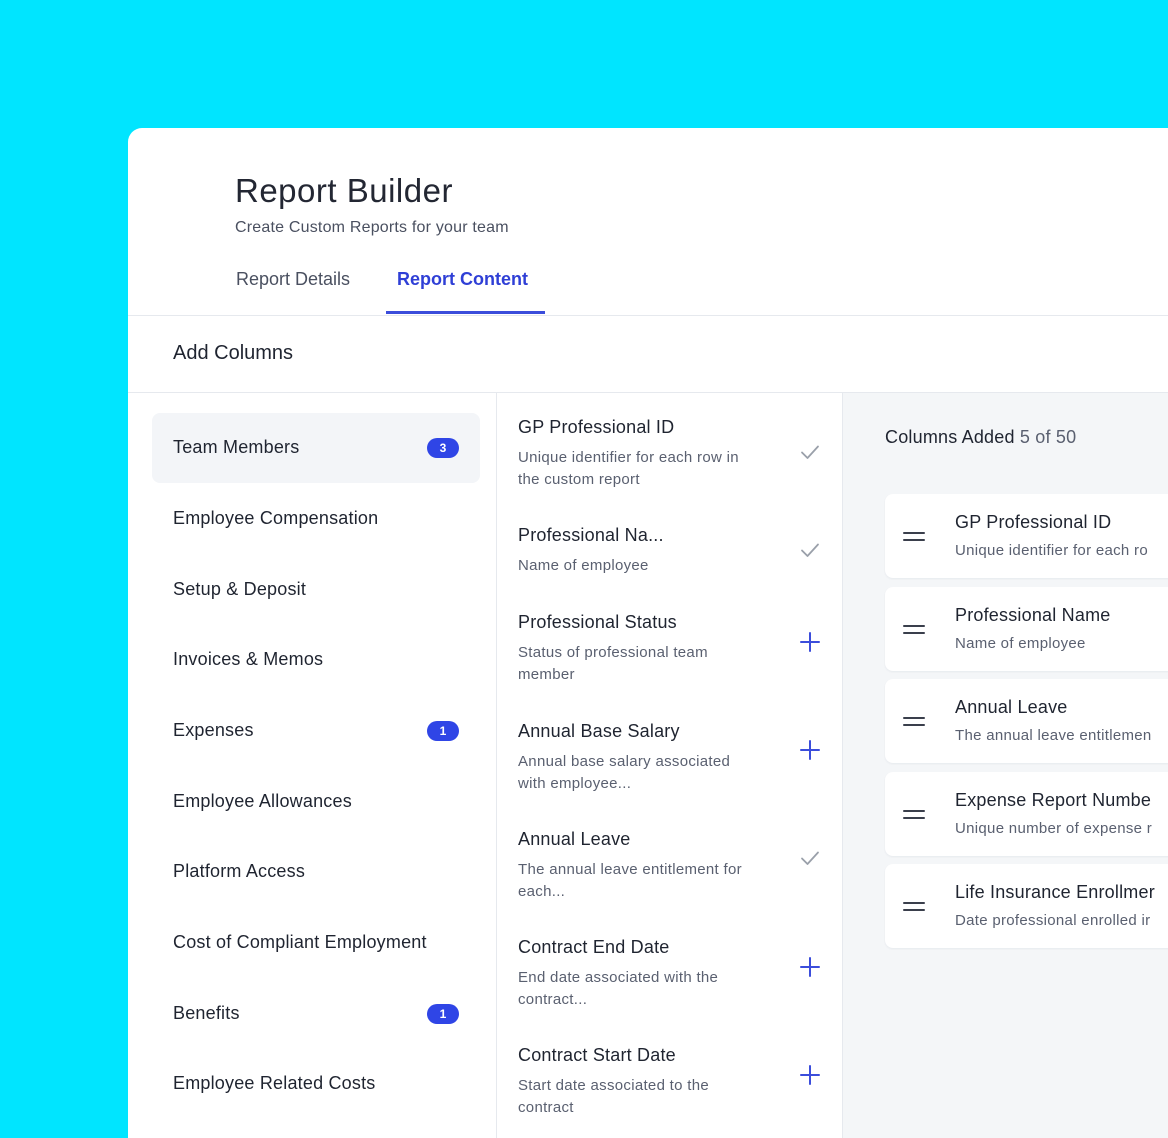 The width and height of the screenshot is (1168, 1138). I want to click on added-column-name: Annual Leave, so click(1011, 707).